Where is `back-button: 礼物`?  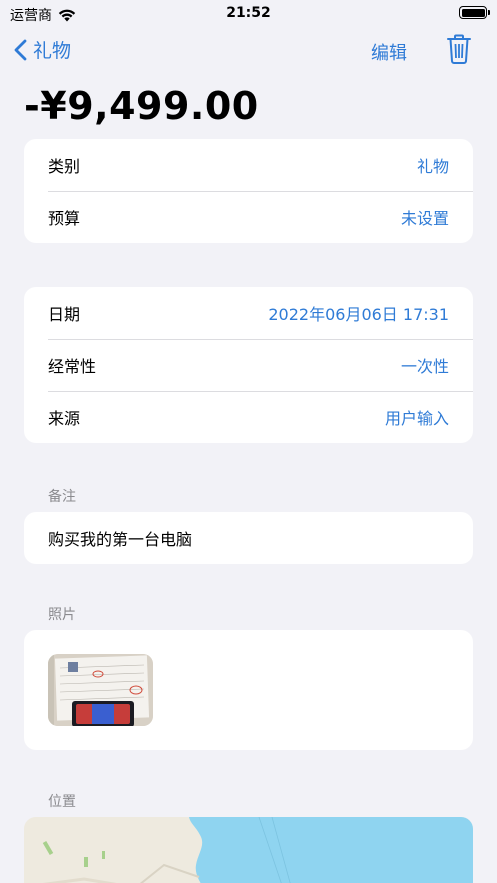 back-button: 礼物 is located at coordinates (42, 49).